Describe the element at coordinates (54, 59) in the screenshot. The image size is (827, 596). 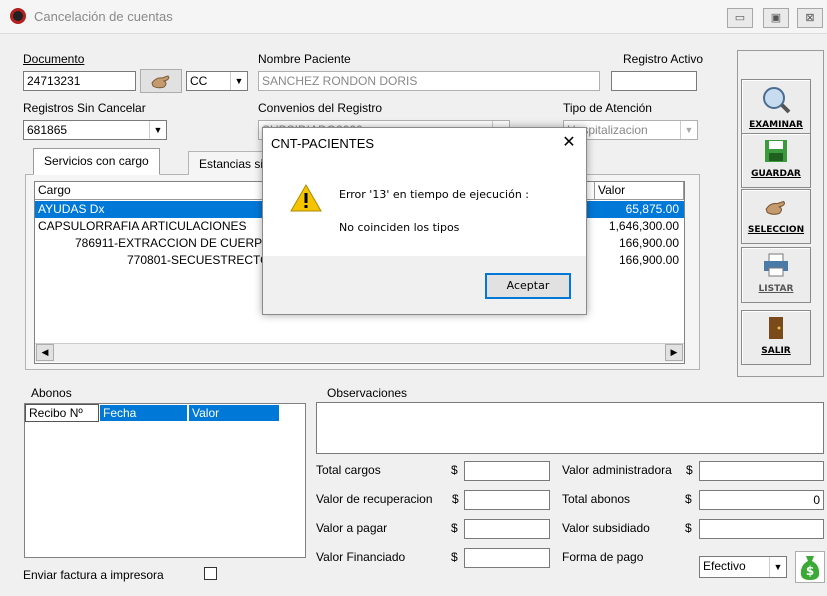
I see `documento-label: Documento` at that location.